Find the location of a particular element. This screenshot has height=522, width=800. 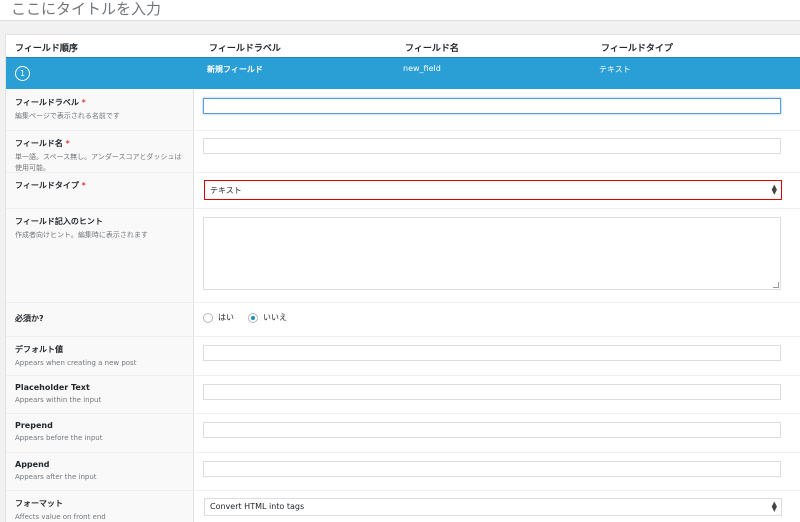

field-label-desc: 編集ページで表示される名前です is located at coordinates (67, 116).